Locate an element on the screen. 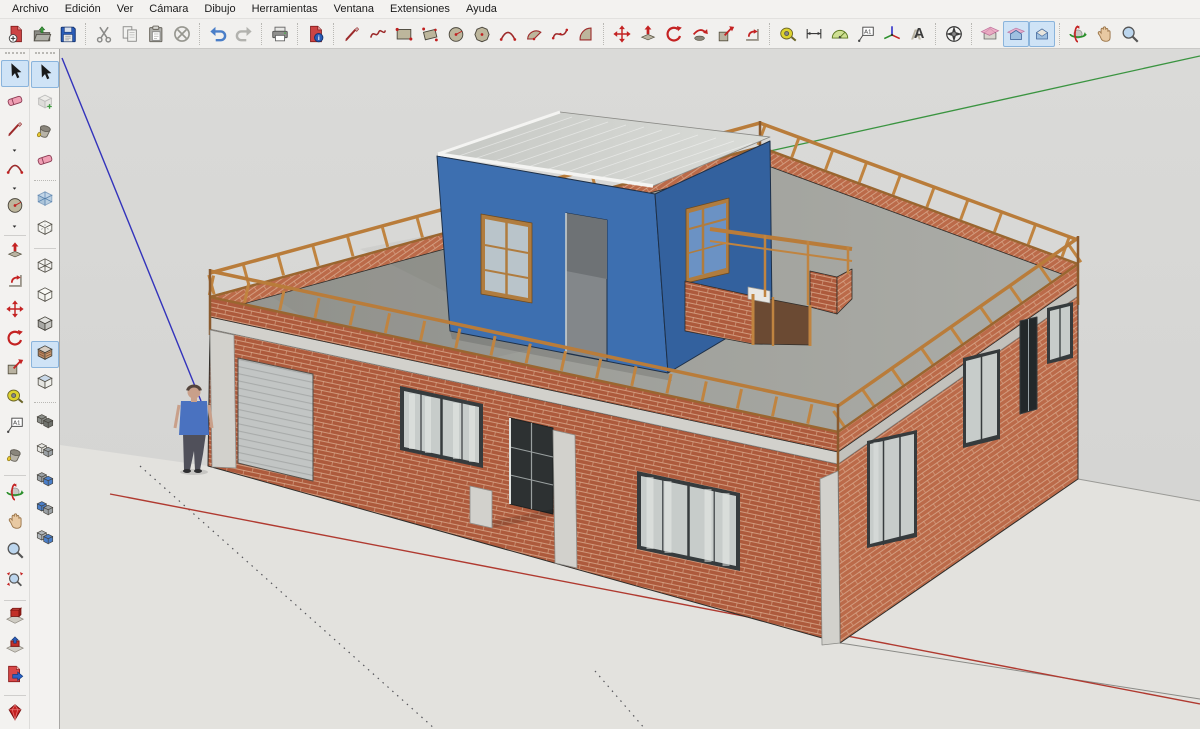  zoom-tool-button is located at coordinates (1130, 34).